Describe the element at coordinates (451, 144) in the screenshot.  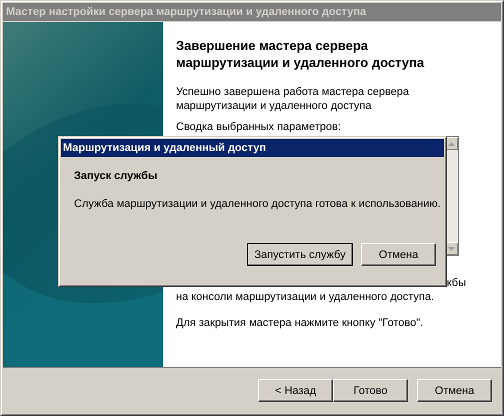
I see `up-arrow-icon` at that location.